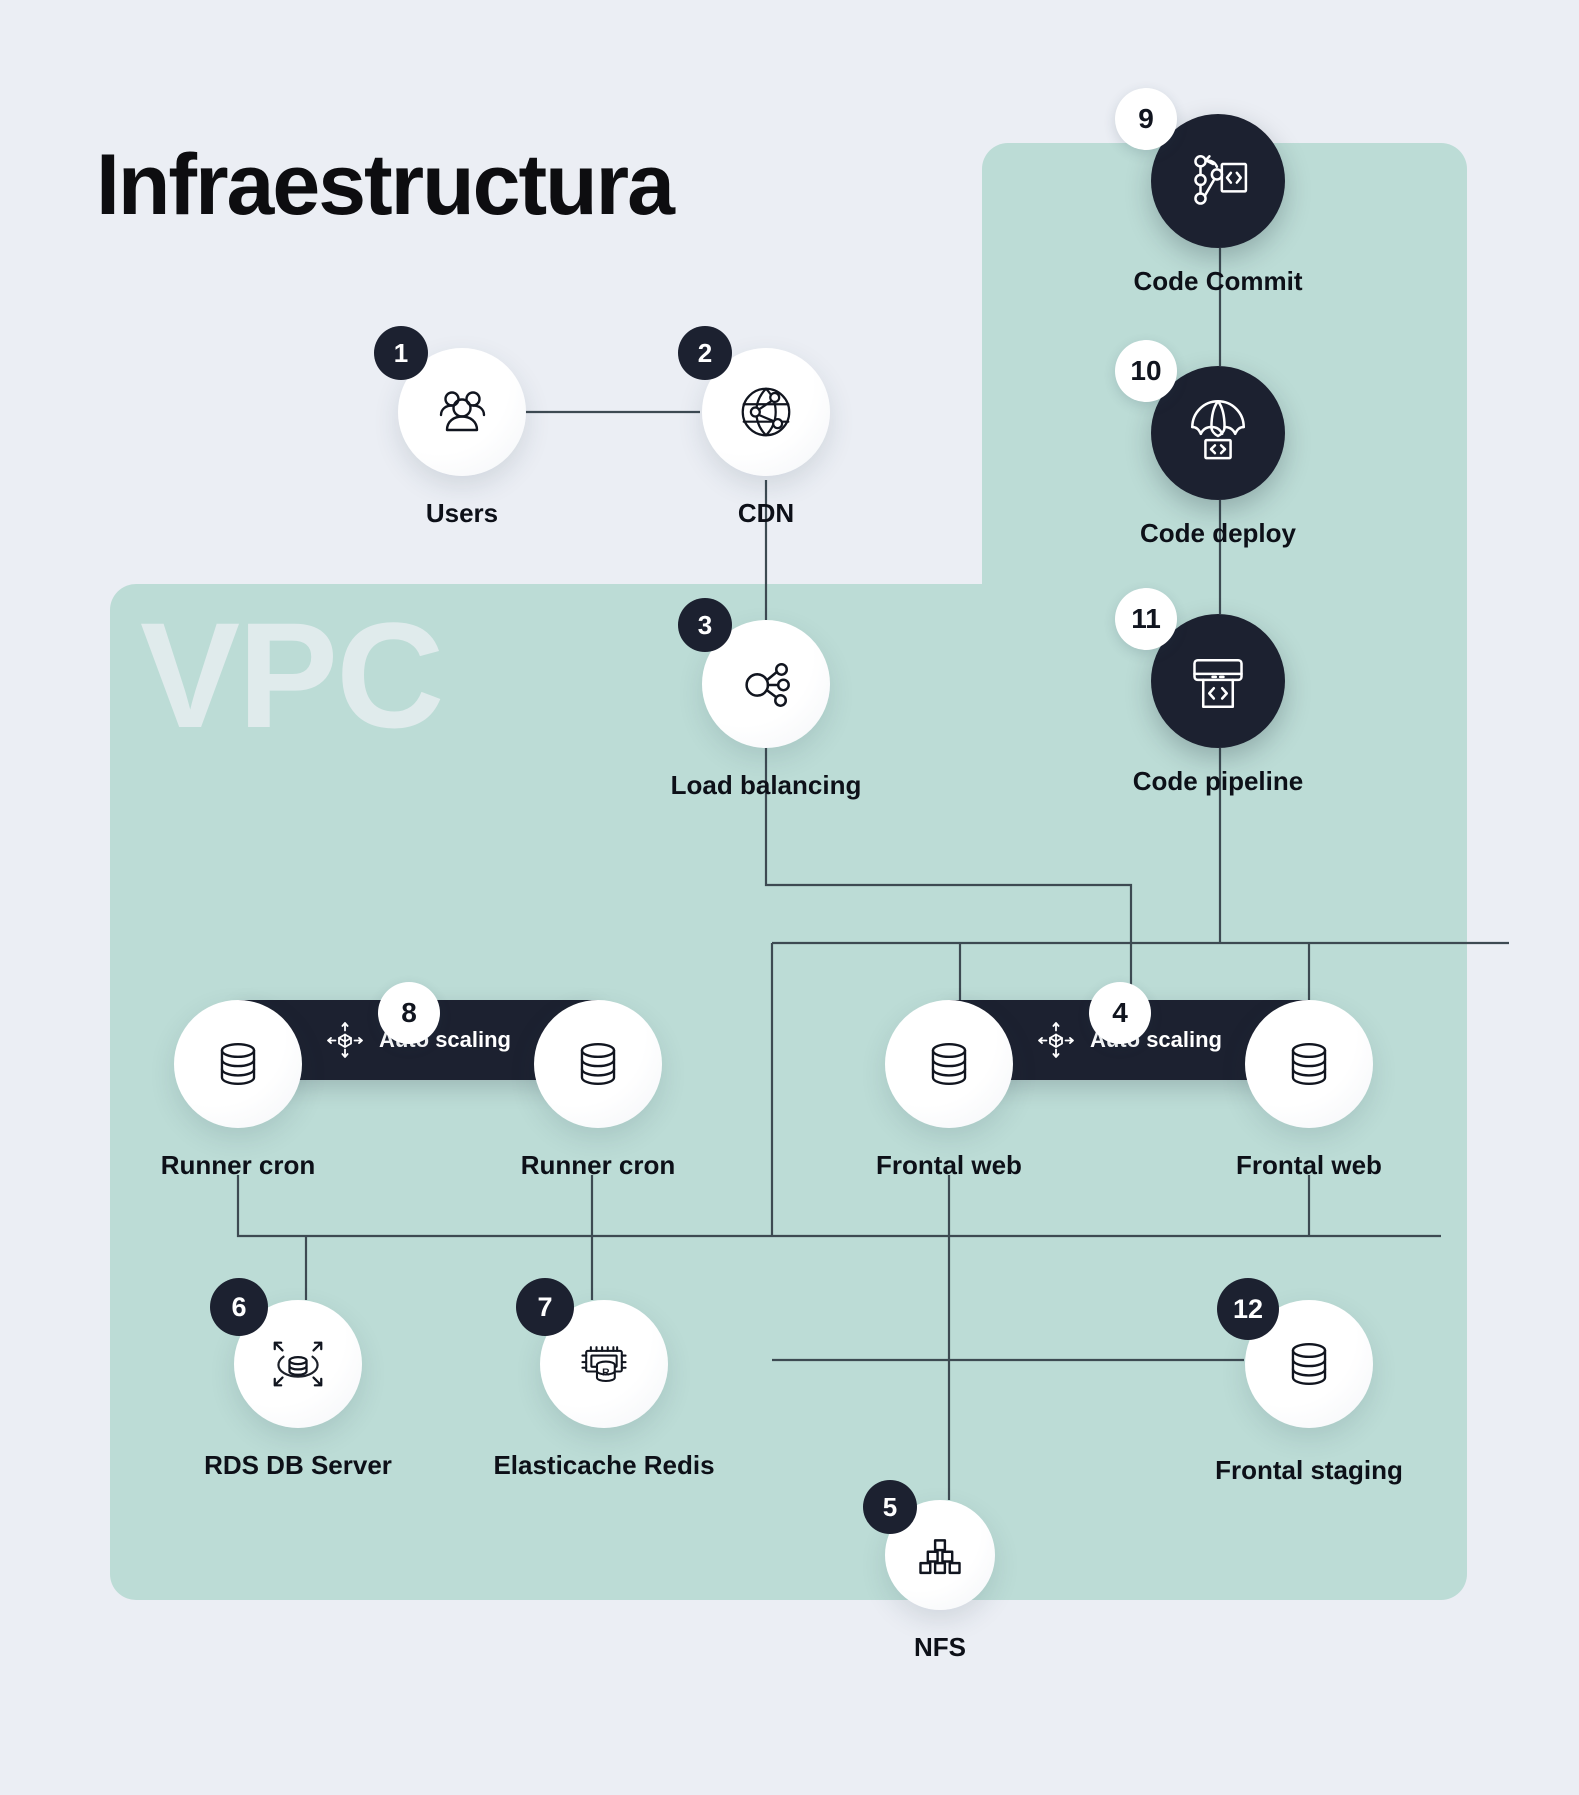  I want to click on badge-load-balancing: 3, so click(705, 625).